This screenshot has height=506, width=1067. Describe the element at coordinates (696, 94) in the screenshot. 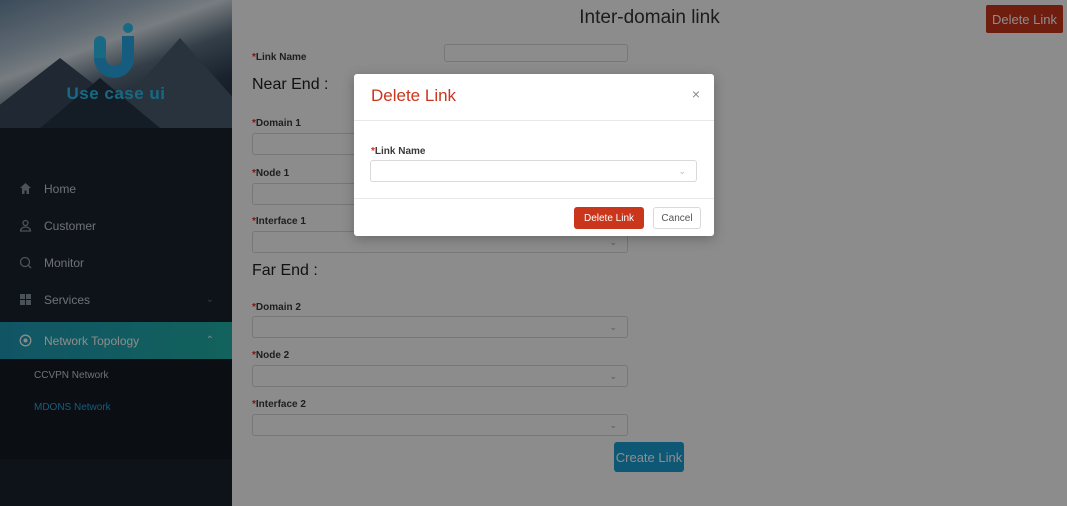

I see `close-icon: ×` at that location.